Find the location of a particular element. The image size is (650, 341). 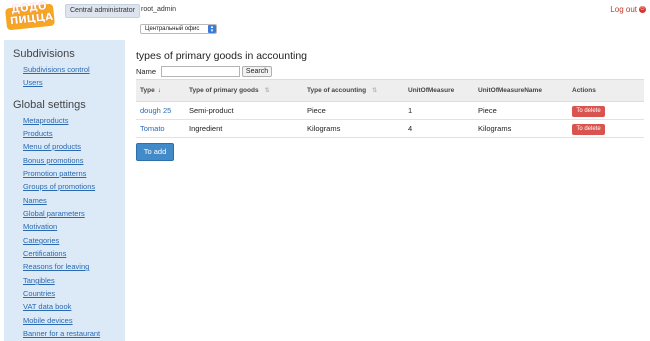

sidebar-item-countries: Countries is located at coordinates (39, 293).